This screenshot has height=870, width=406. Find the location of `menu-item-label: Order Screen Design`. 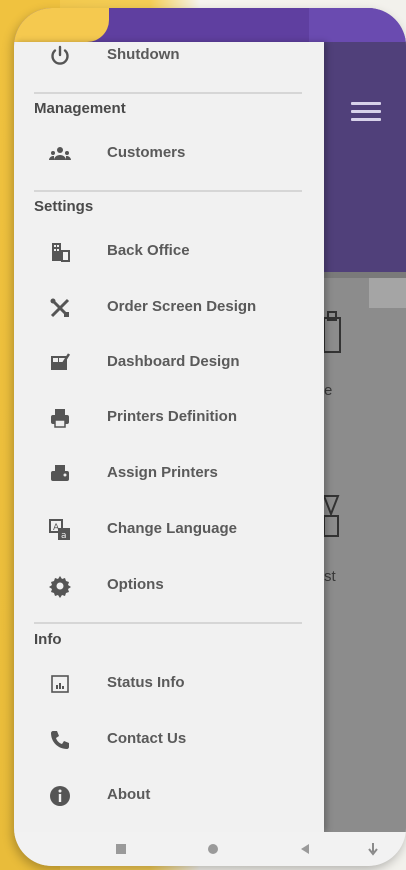

menu-item-label: Order Screen Design is located at coordinates (182, 306).